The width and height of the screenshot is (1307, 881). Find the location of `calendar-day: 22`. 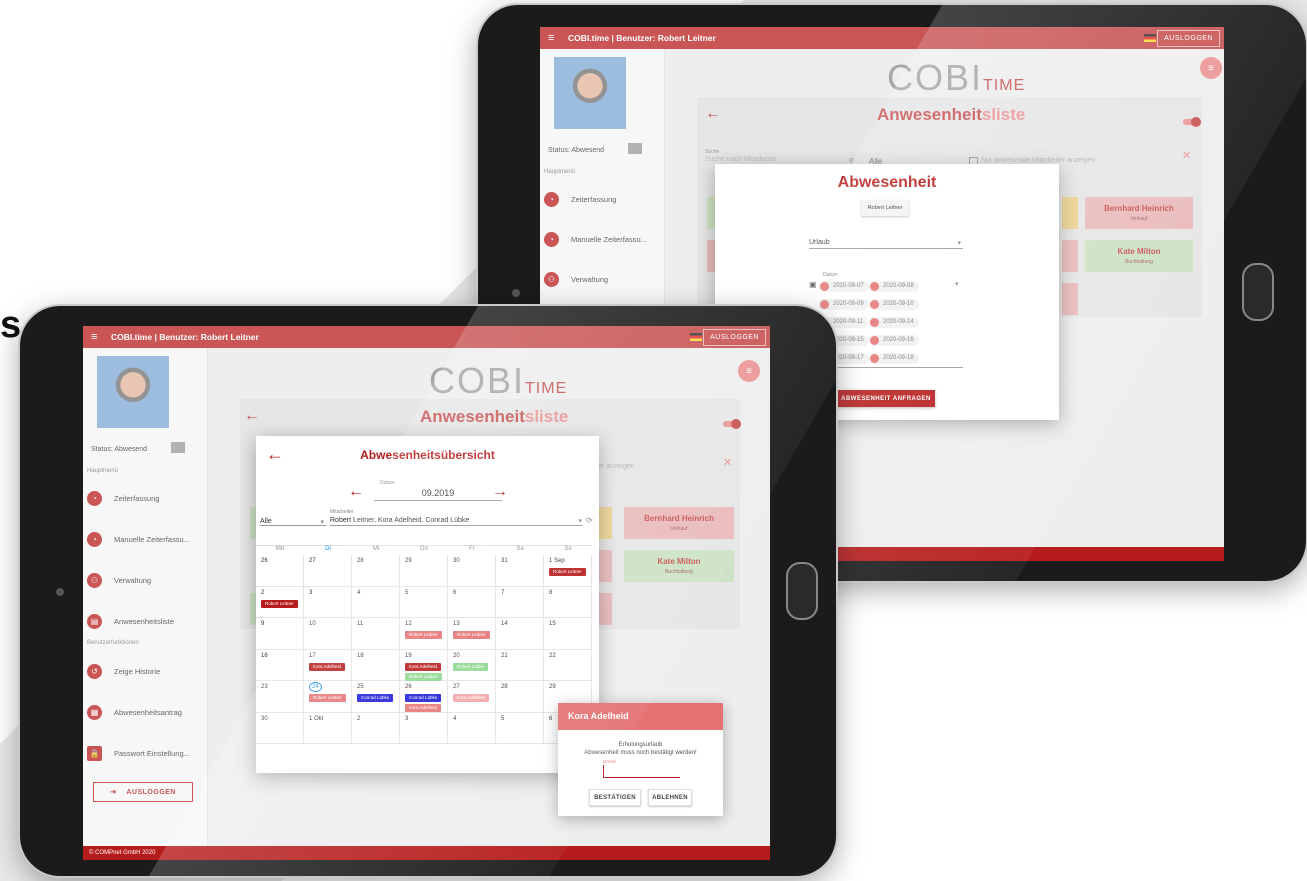

calendar-day: 22 is located at coordinates (568, 665).